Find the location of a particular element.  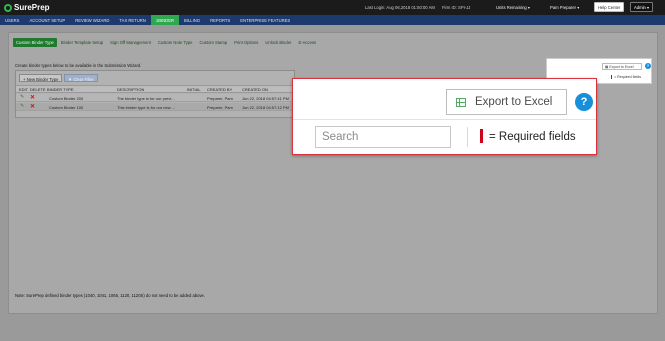

required-fields-legend: = Required fields is located at coordinates (532, 137).